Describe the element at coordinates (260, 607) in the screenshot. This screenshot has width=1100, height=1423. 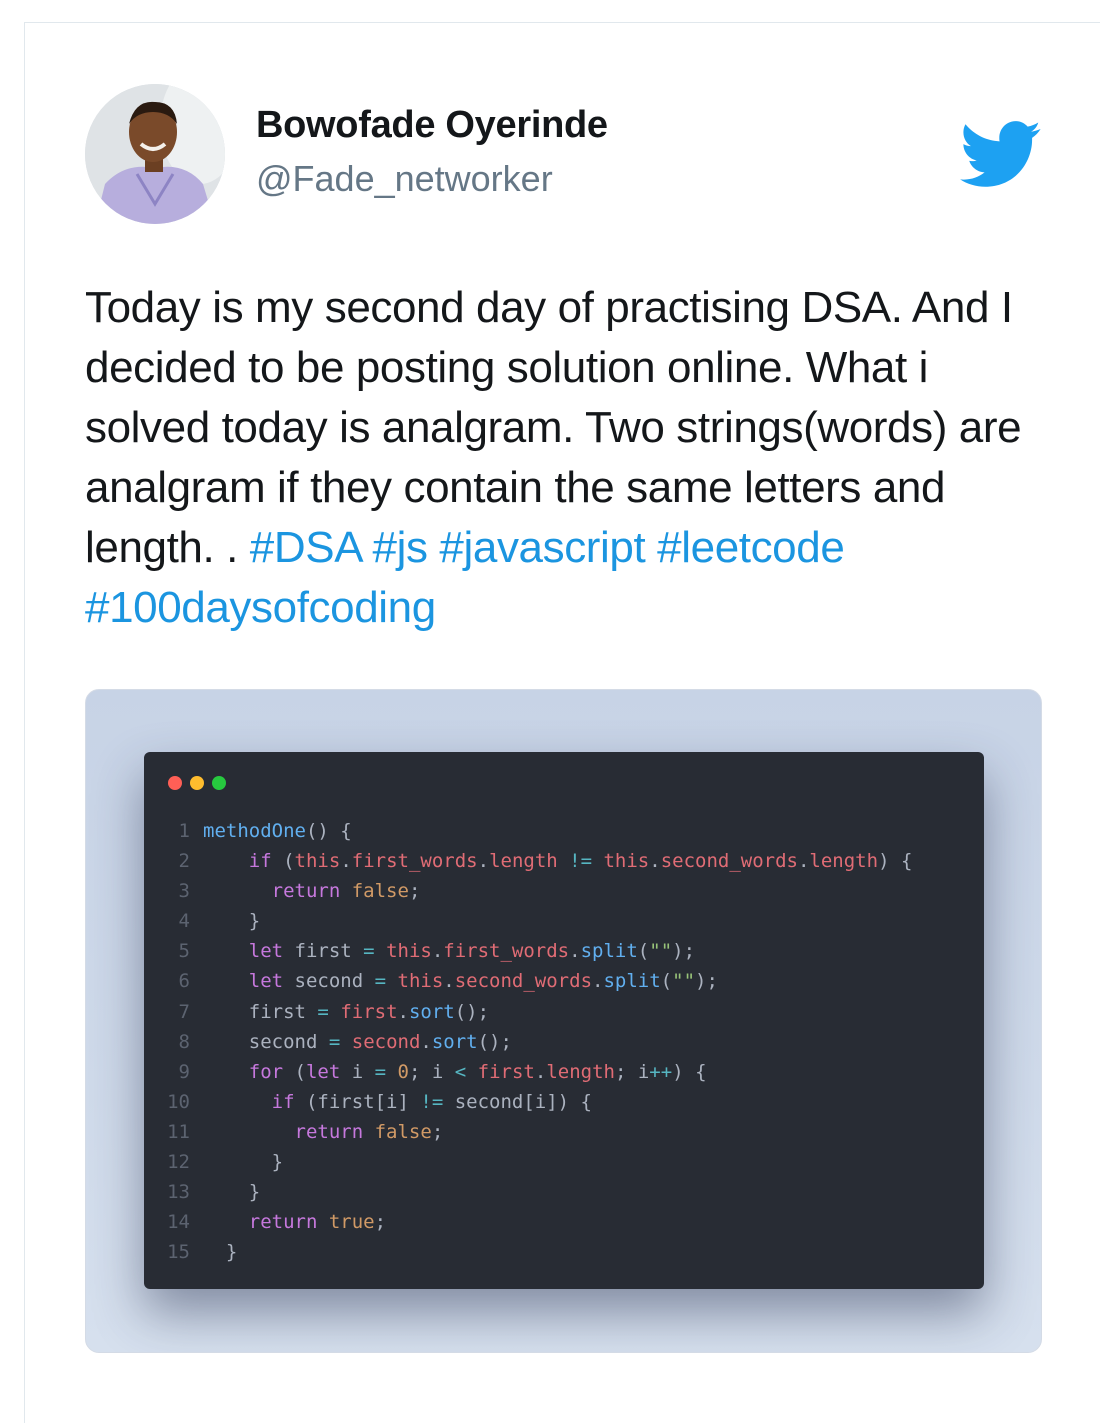
I see `hashtag-100daysofcoding: #100daysofcoding` at that location.